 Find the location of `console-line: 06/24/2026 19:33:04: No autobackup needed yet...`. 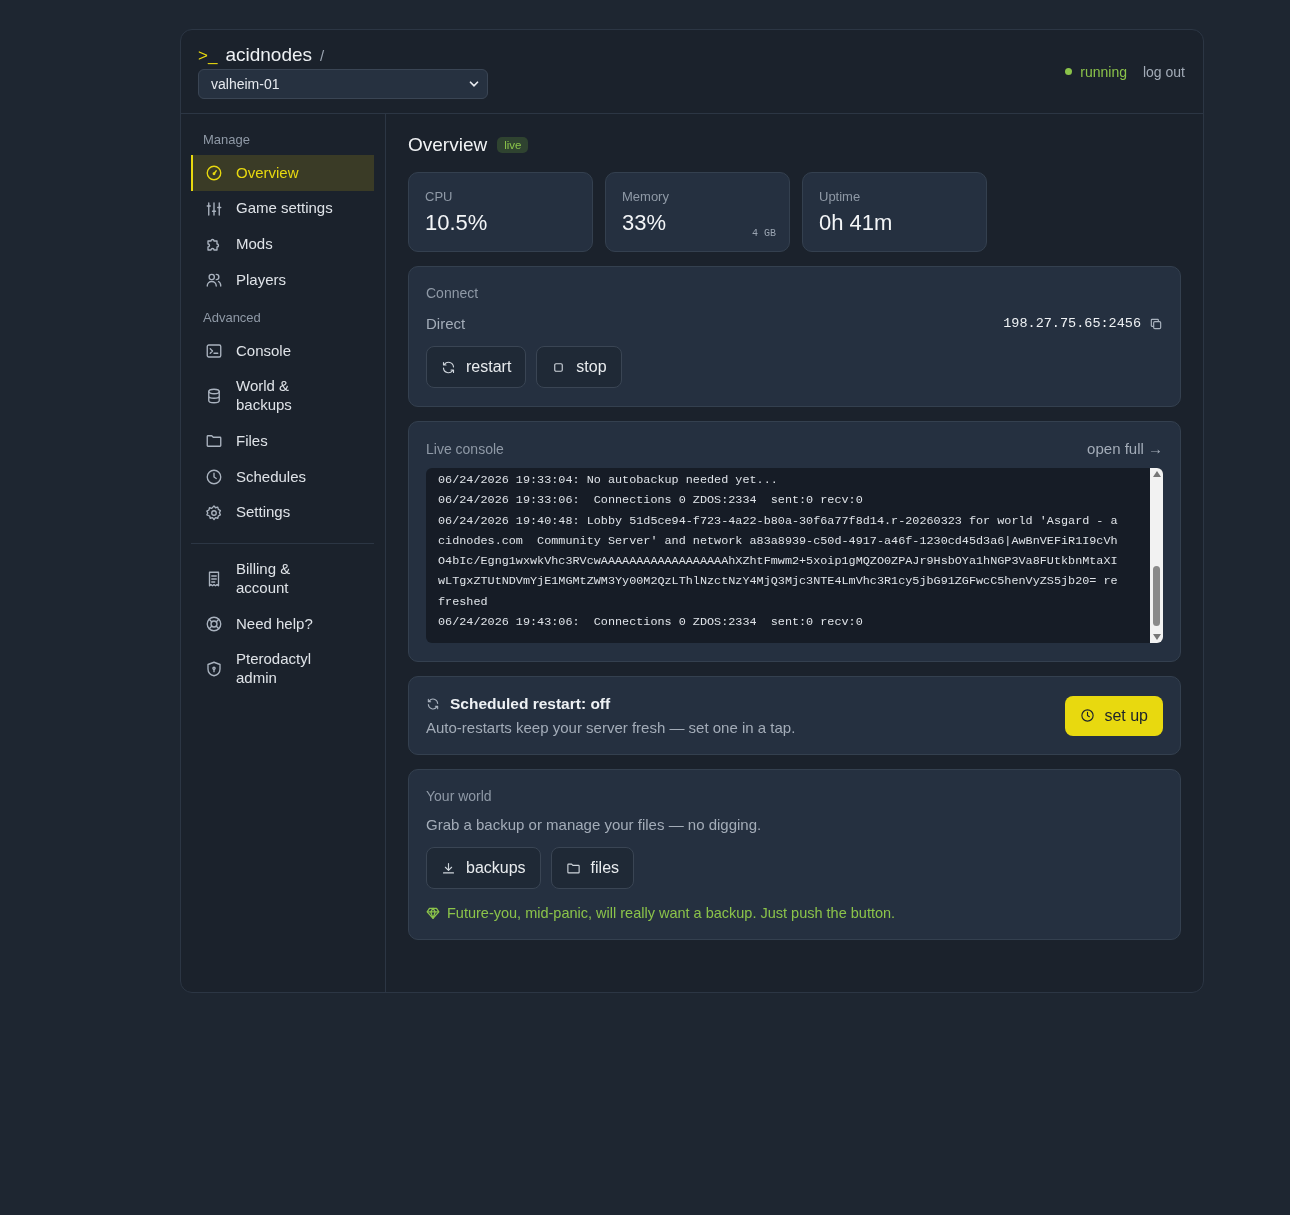

console-line: 06/24/2026 19:33:04: No autobackup needed yet... is located at coordinates (608, 480).